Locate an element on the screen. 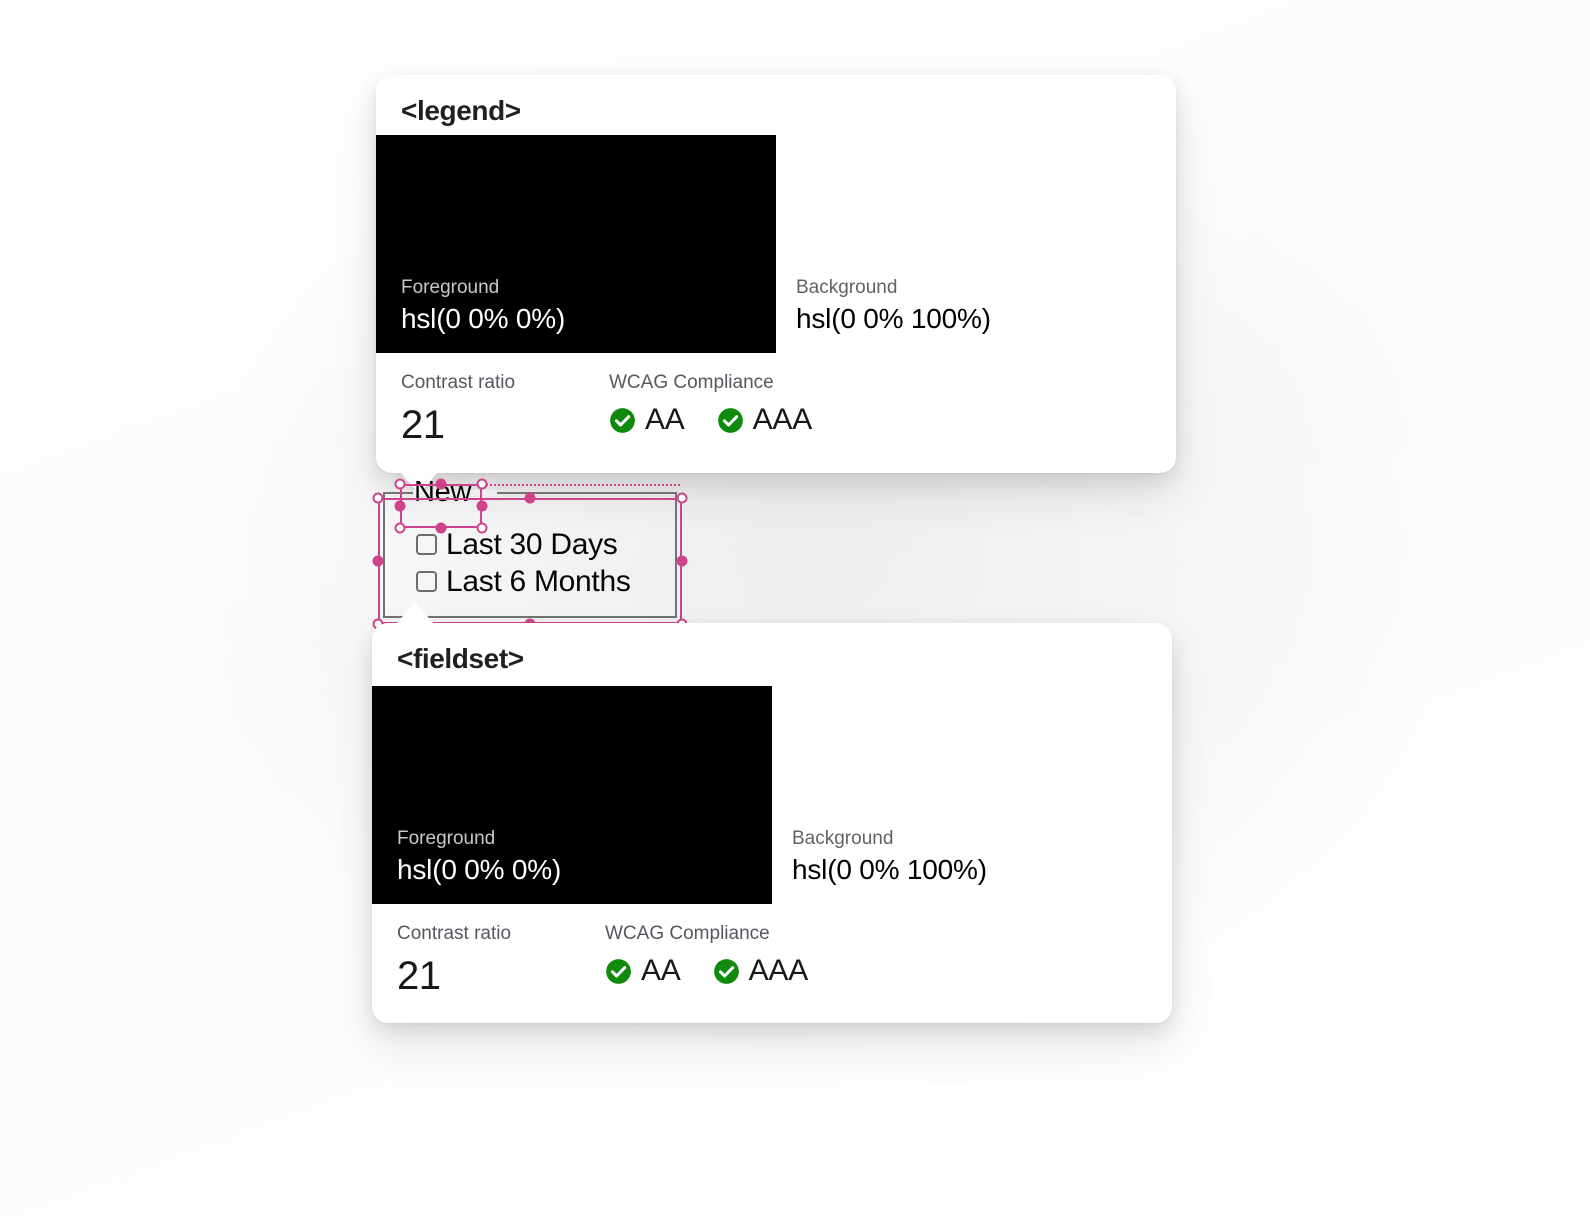  card-title: <fieldset> is located at coordinates (460, 658).